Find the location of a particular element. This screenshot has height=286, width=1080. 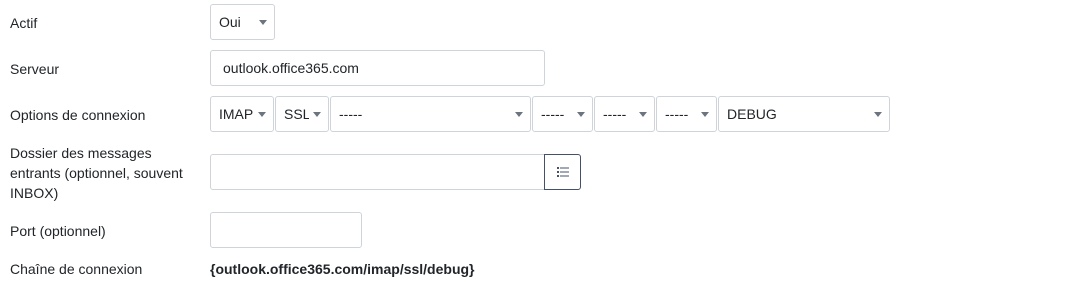

serveur-input: outlook.office365.com is located at coordinates (377, 68).